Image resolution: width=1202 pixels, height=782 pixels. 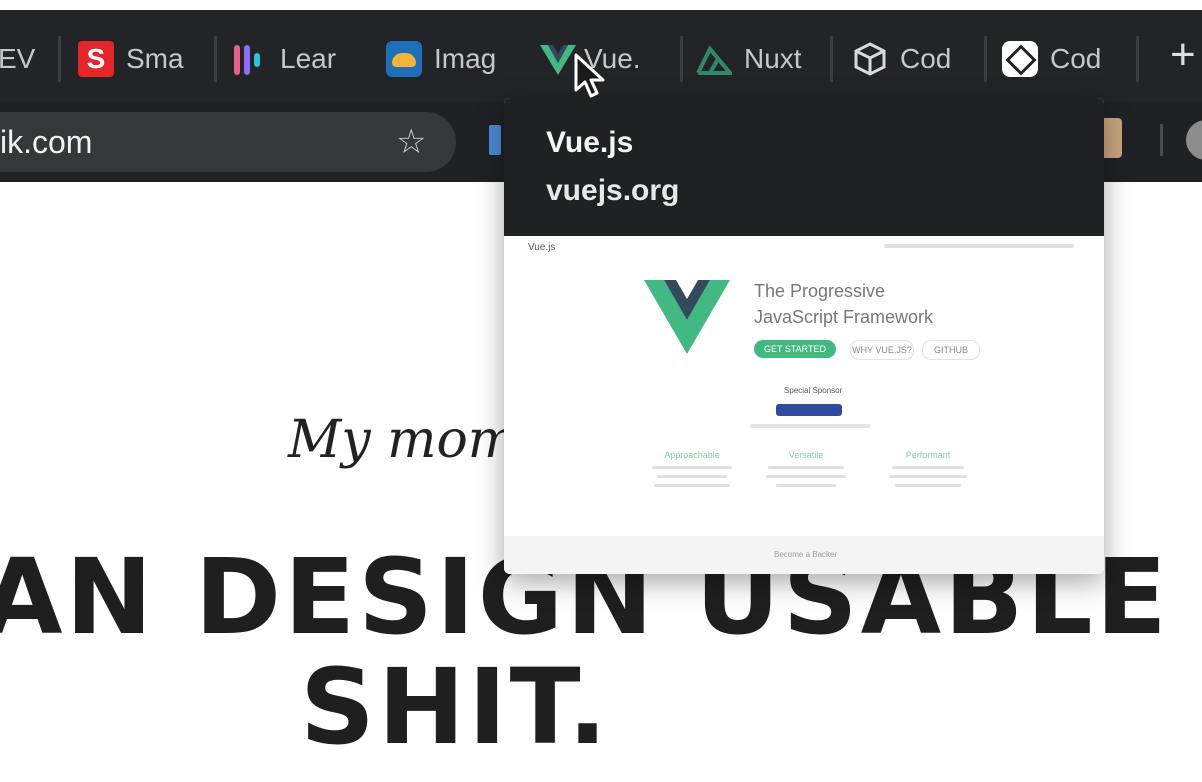 I want to click on extension-icon, so click(x=495, y=140).